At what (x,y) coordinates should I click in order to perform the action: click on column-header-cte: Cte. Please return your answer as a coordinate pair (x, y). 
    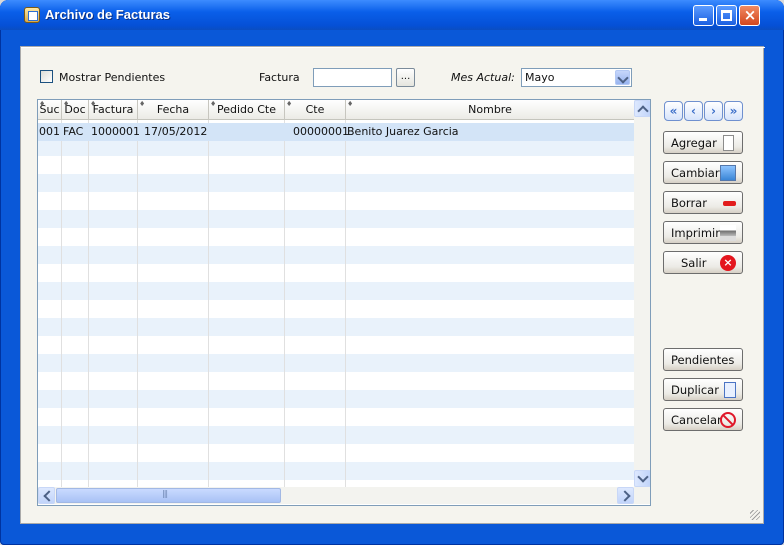
    Looking at the image, I should click on (315, 110).